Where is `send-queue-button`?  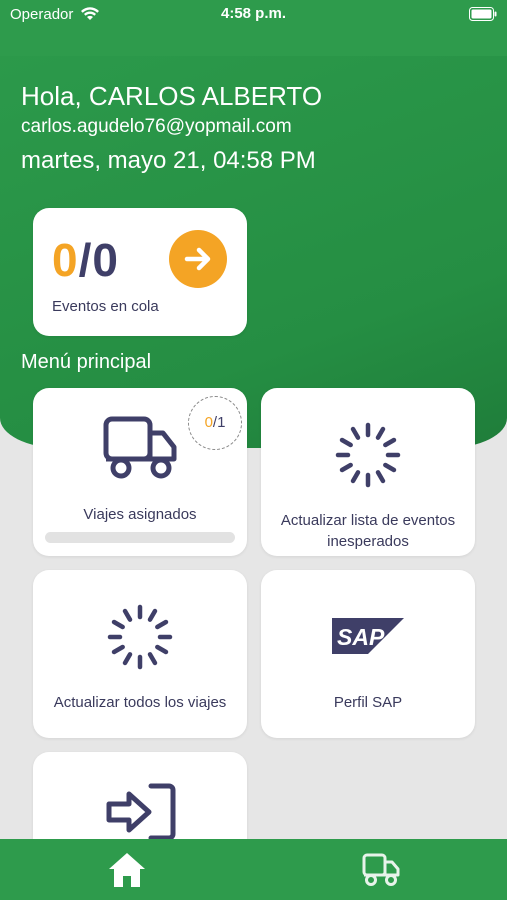
send-queue-button is located at coordinates (198, 259).